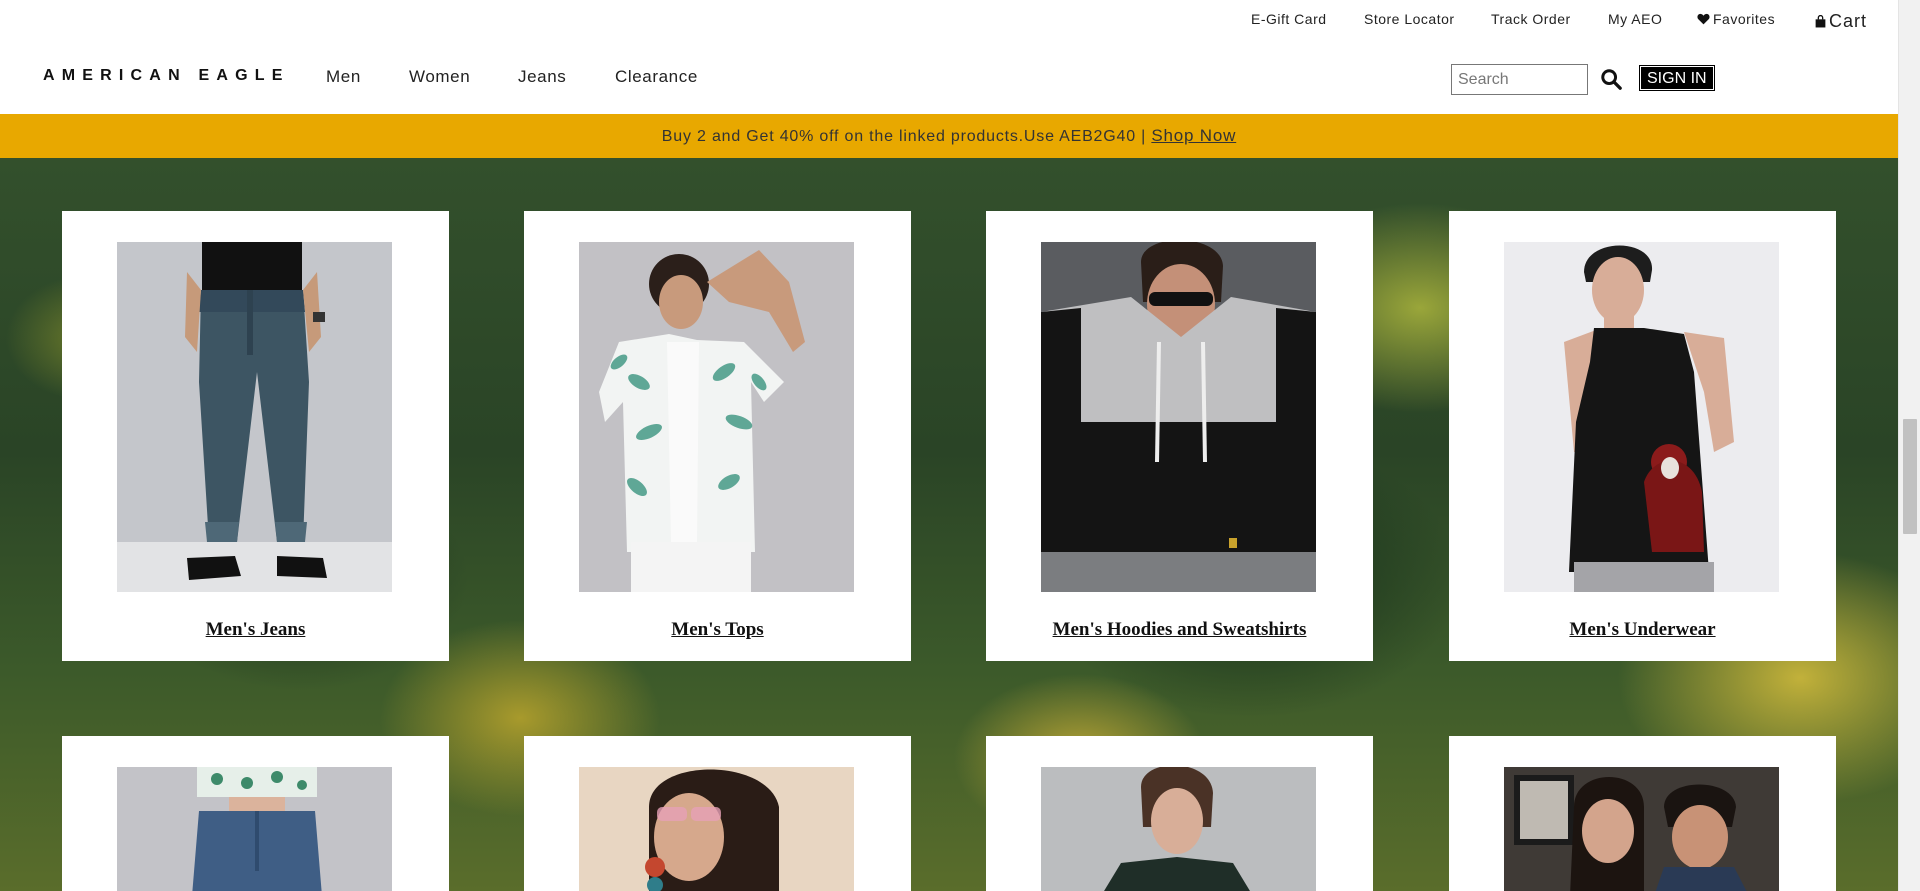  I want to click on product-image-jeans, so click(254, 417).